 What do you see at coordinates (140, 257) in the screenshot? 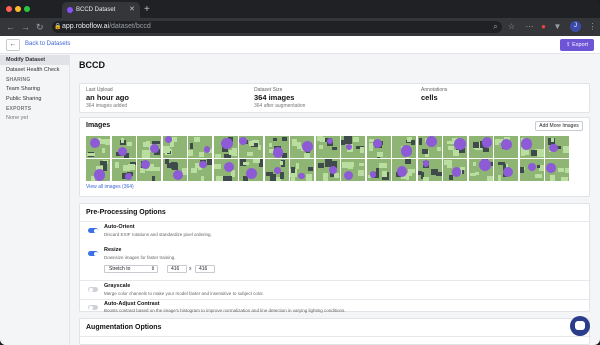
I see `resize-desc: Downsize images for faster training.` at bounding box center [140, 257].